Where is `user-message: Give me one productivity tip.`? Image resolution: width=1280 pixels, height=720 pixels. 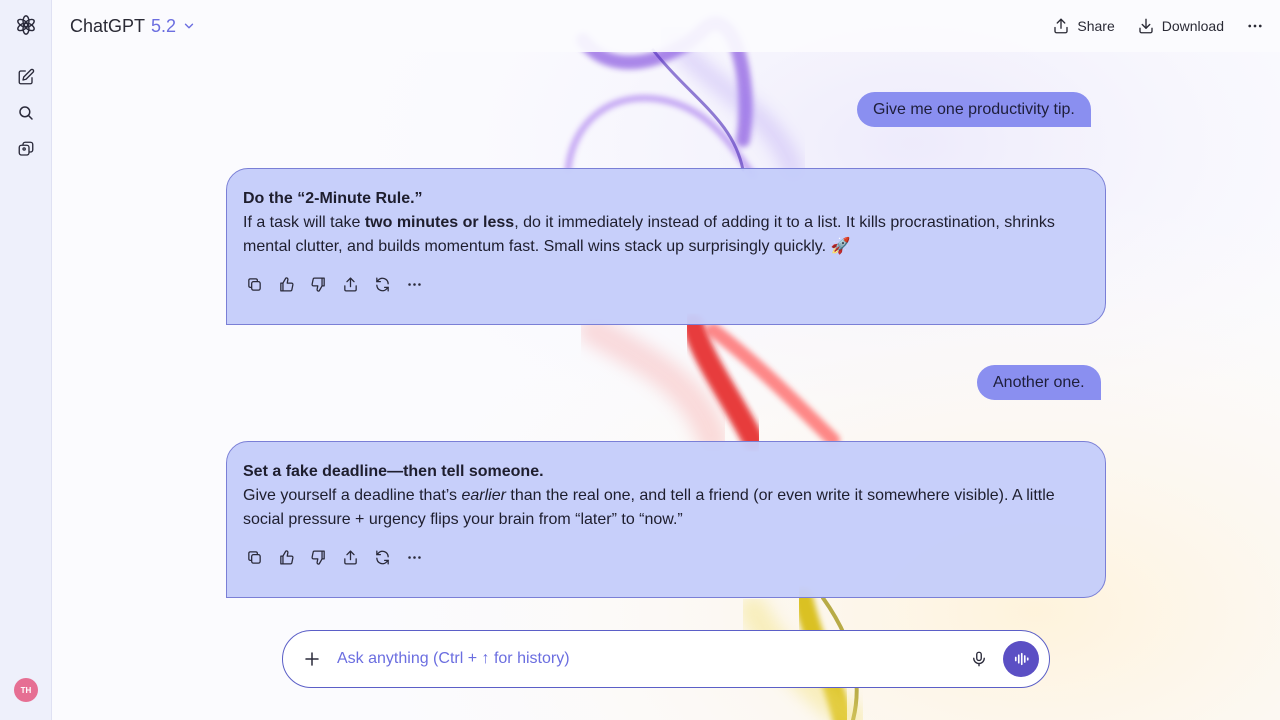 user-message: Give me one productivity tip. is located at coordinates (974, 109).